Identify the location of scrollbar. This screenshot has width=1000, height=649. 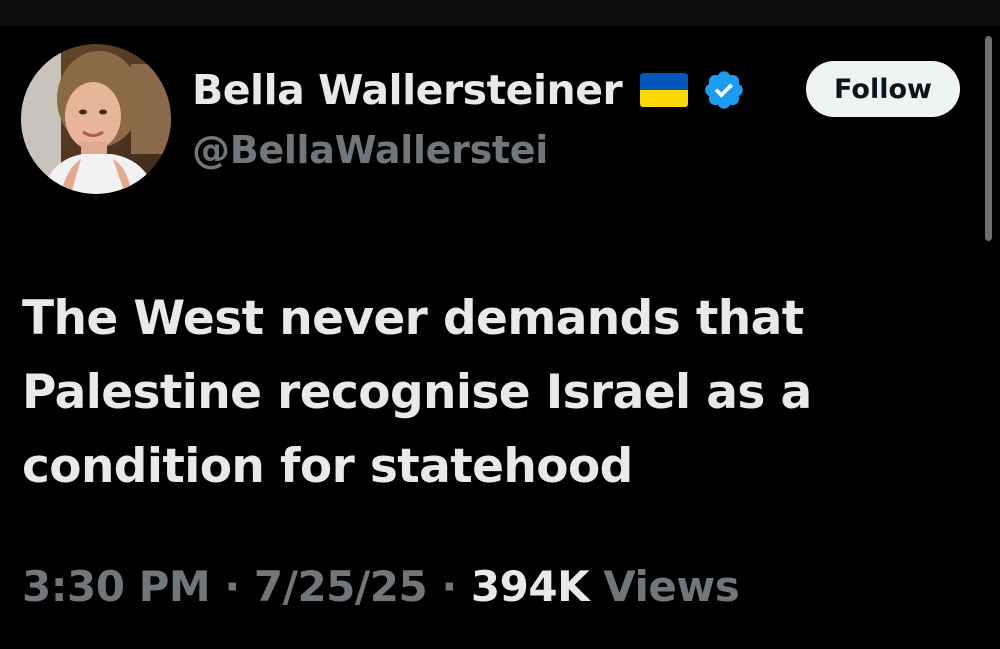
(988, 138).